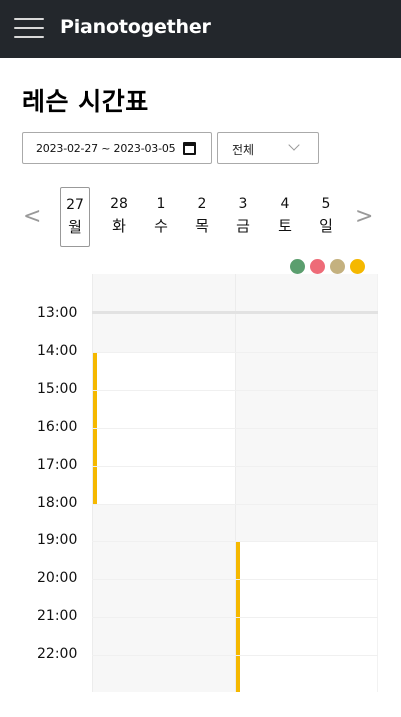 This screenshot has width=401, height=717. I want to click on date-range-picker: 2023-02-27 ~ 2023-03-05, so click(117, 148).